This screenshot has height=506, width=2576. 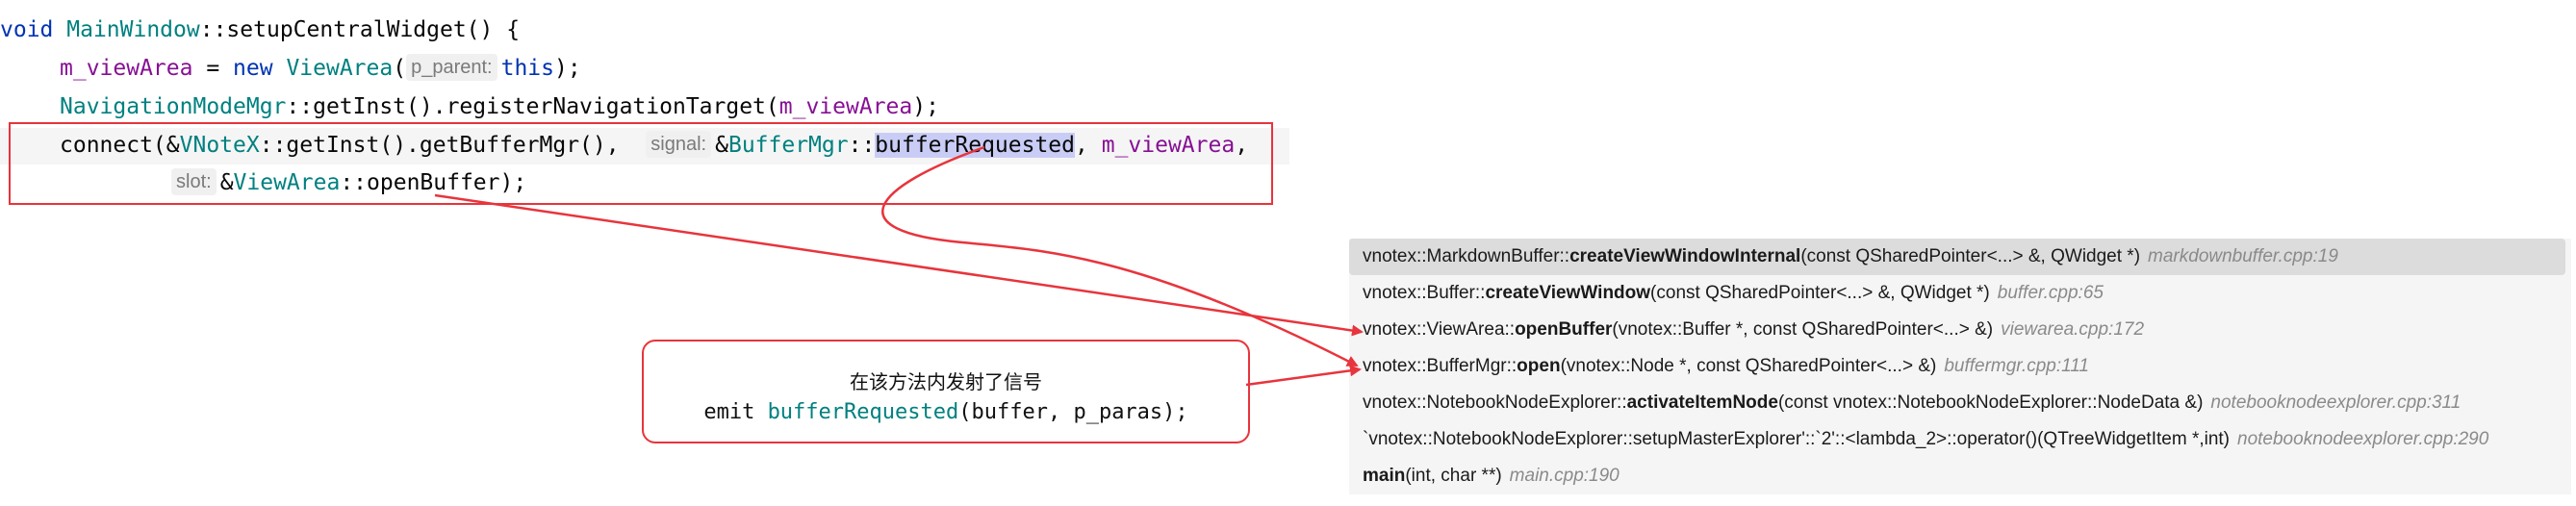 What do you see at coordinates (1120, 256) in the screenshot?
I see `arrow-signal-to-note` at bounding box center [1120, 256].